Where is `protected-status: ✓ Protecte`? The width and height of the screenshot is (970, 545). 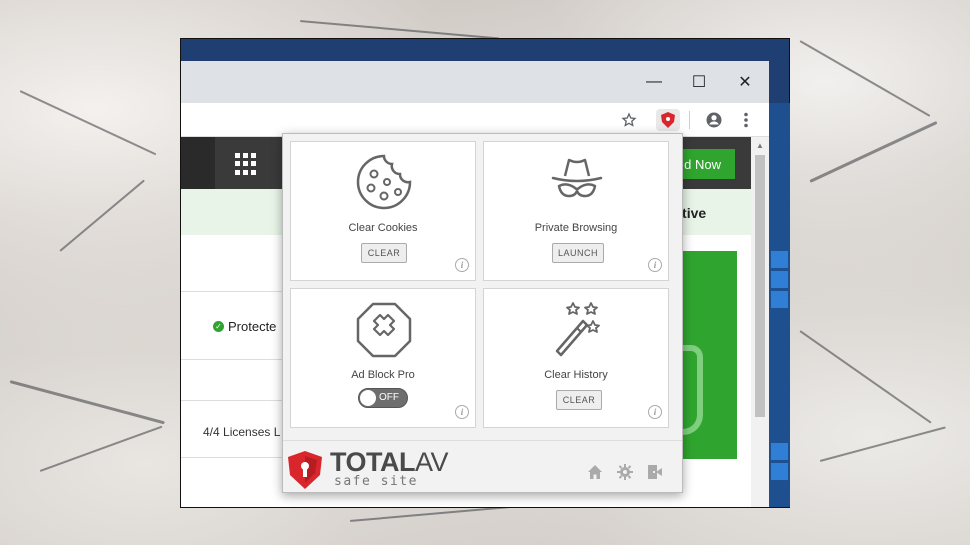 protected-status: ✓ Protecte is located at coordinates (244, 326).